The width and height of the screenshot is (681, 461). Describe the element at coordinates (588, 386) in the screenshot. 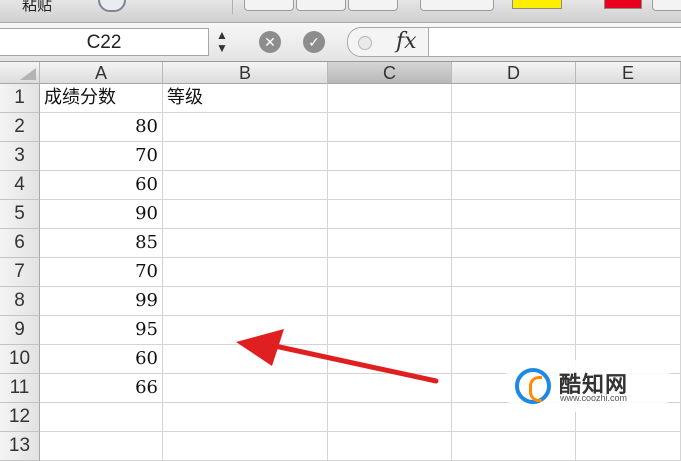

I see `site-watermark: 酷知网 www.coozhi.com` at that location.